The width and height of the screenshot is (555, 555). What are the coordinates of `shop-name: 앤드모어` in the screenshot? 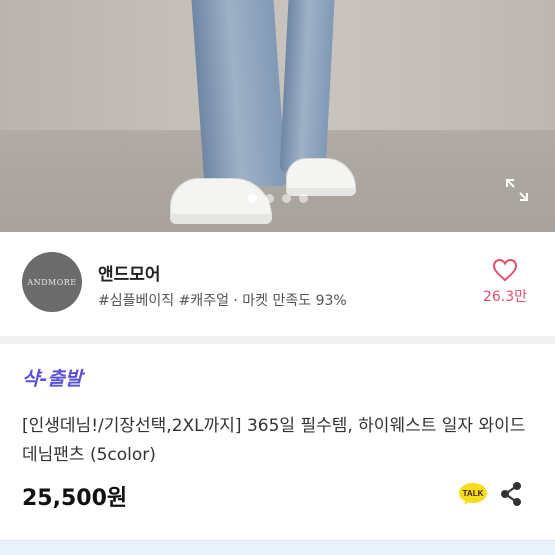 It's located at (129, 272).